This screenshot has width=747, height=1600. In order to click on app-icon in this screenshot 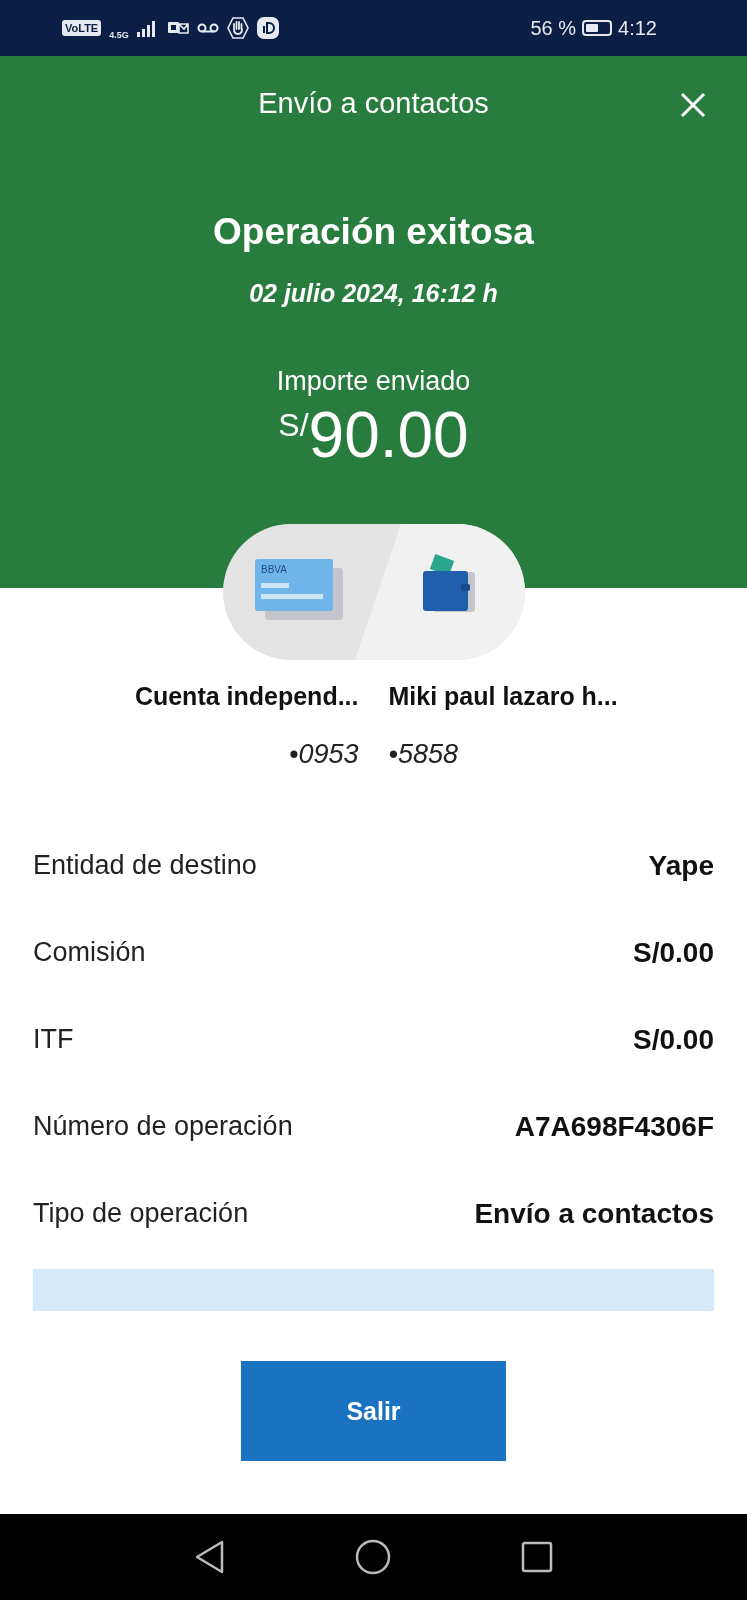, I will do `click(267, 28)`.